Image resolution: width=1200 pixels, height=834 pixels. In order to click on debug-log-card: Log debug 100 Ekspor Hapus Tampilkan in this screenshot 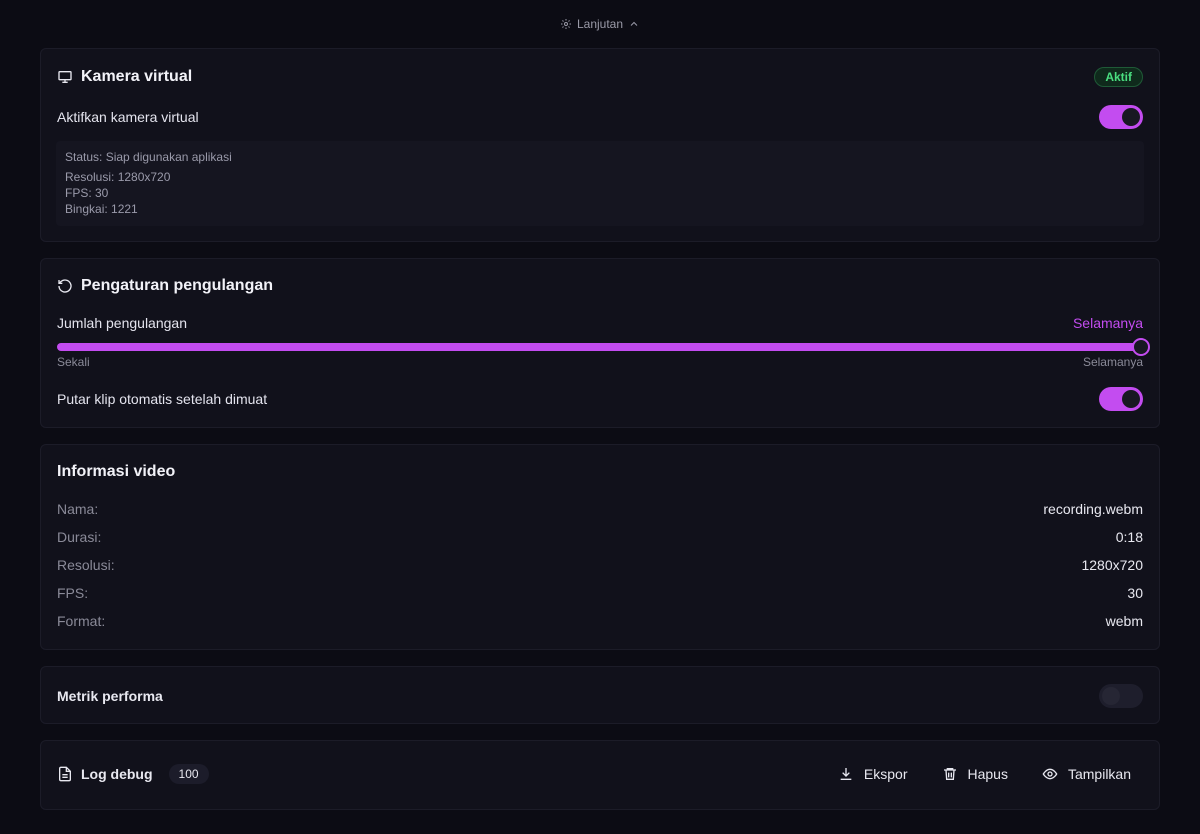, I will do `click(600, 775)`.